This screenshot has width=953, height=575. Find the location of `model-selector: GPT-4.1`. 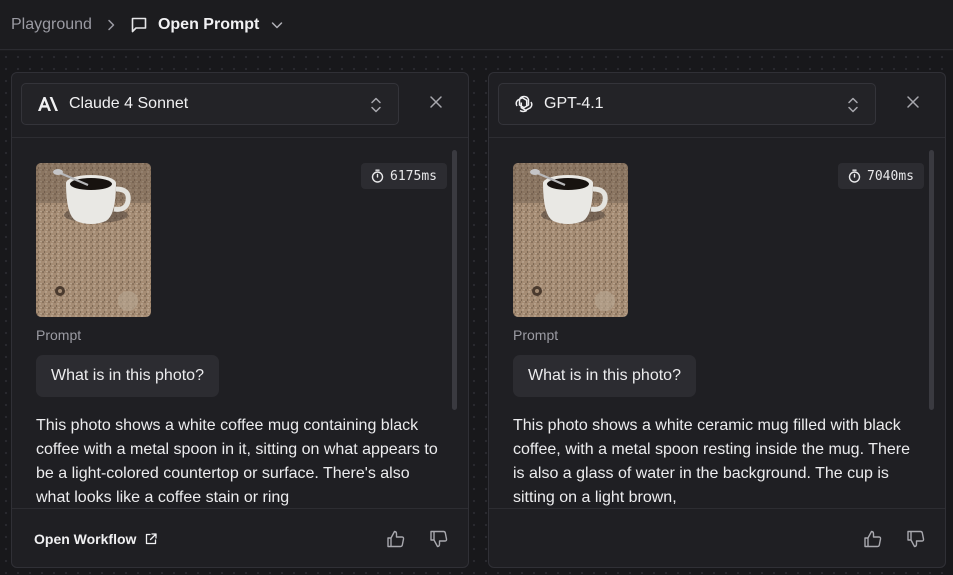

model-selector: GPT-4.1 is located at coordinates (687, 104).